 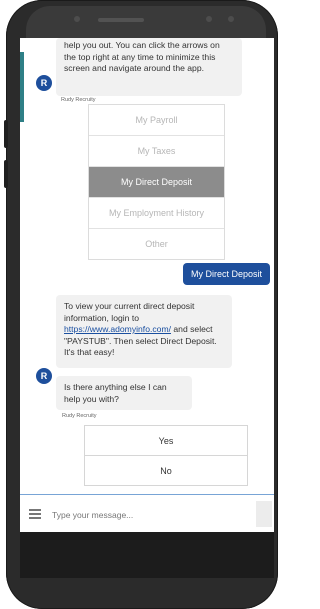 I want to click on yes-label: Yes, so click(x=166, y=440).